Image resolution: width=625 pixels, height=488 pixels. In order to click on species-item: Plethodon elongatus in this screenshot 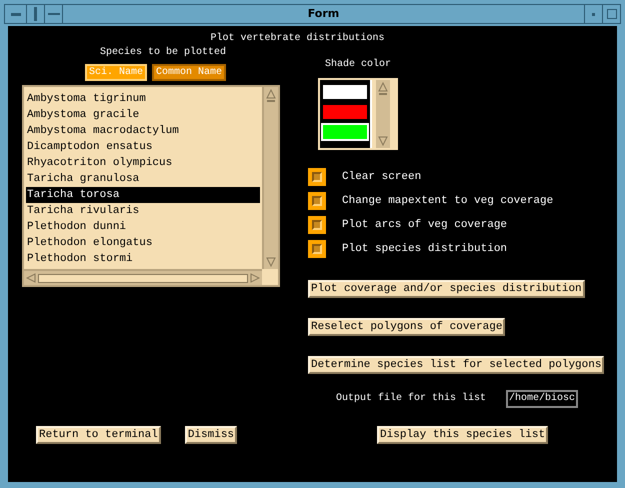, I will do `click(143, 243)`.